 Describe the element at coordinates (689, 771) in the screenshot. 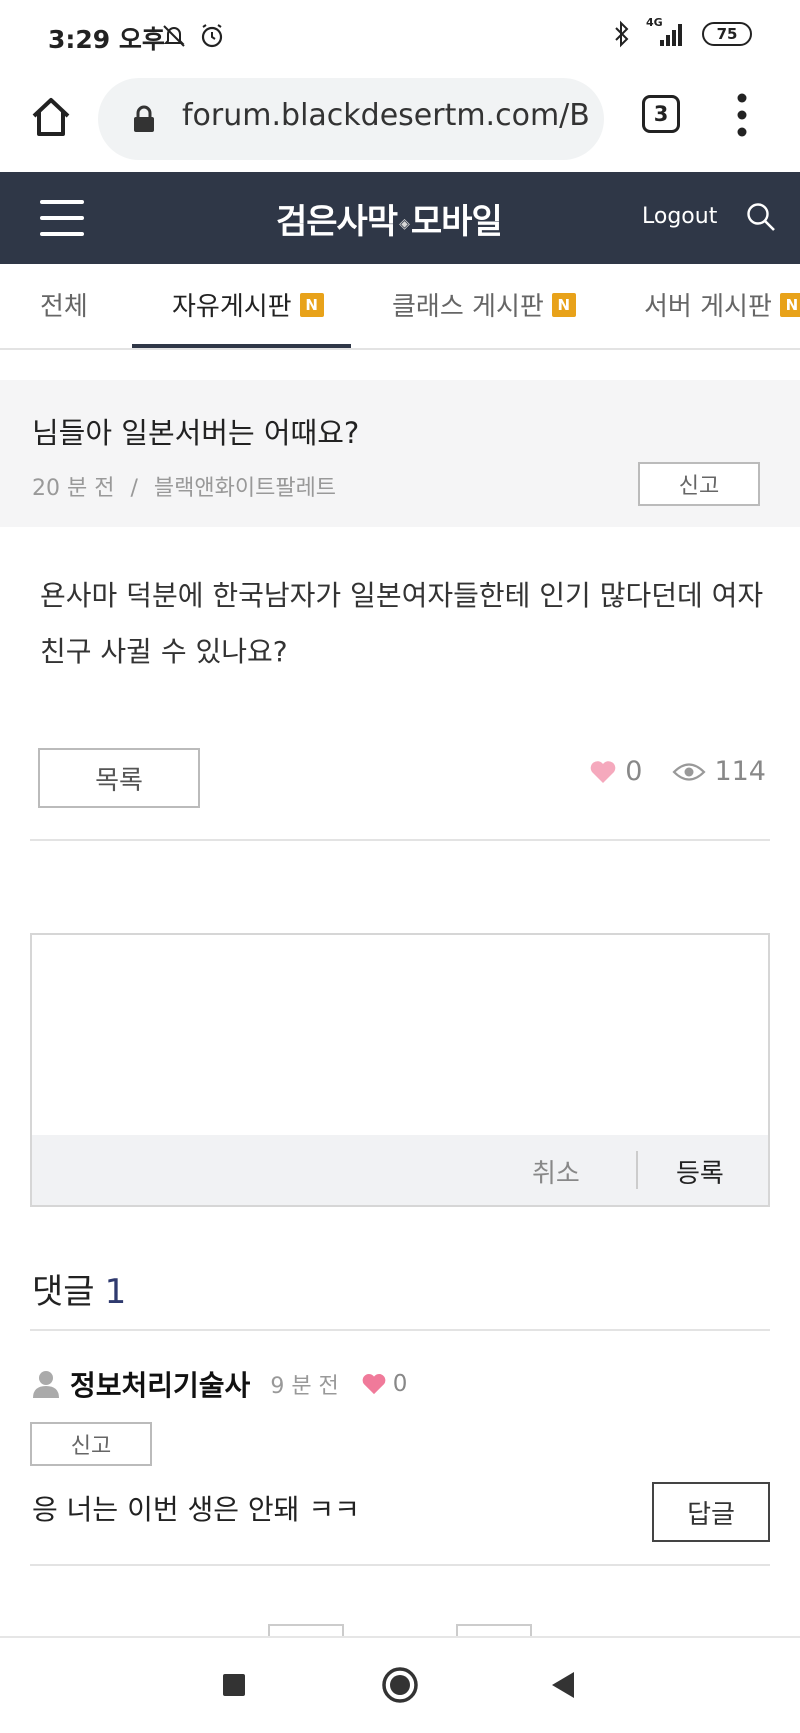

I see `eye-icon` at that location.